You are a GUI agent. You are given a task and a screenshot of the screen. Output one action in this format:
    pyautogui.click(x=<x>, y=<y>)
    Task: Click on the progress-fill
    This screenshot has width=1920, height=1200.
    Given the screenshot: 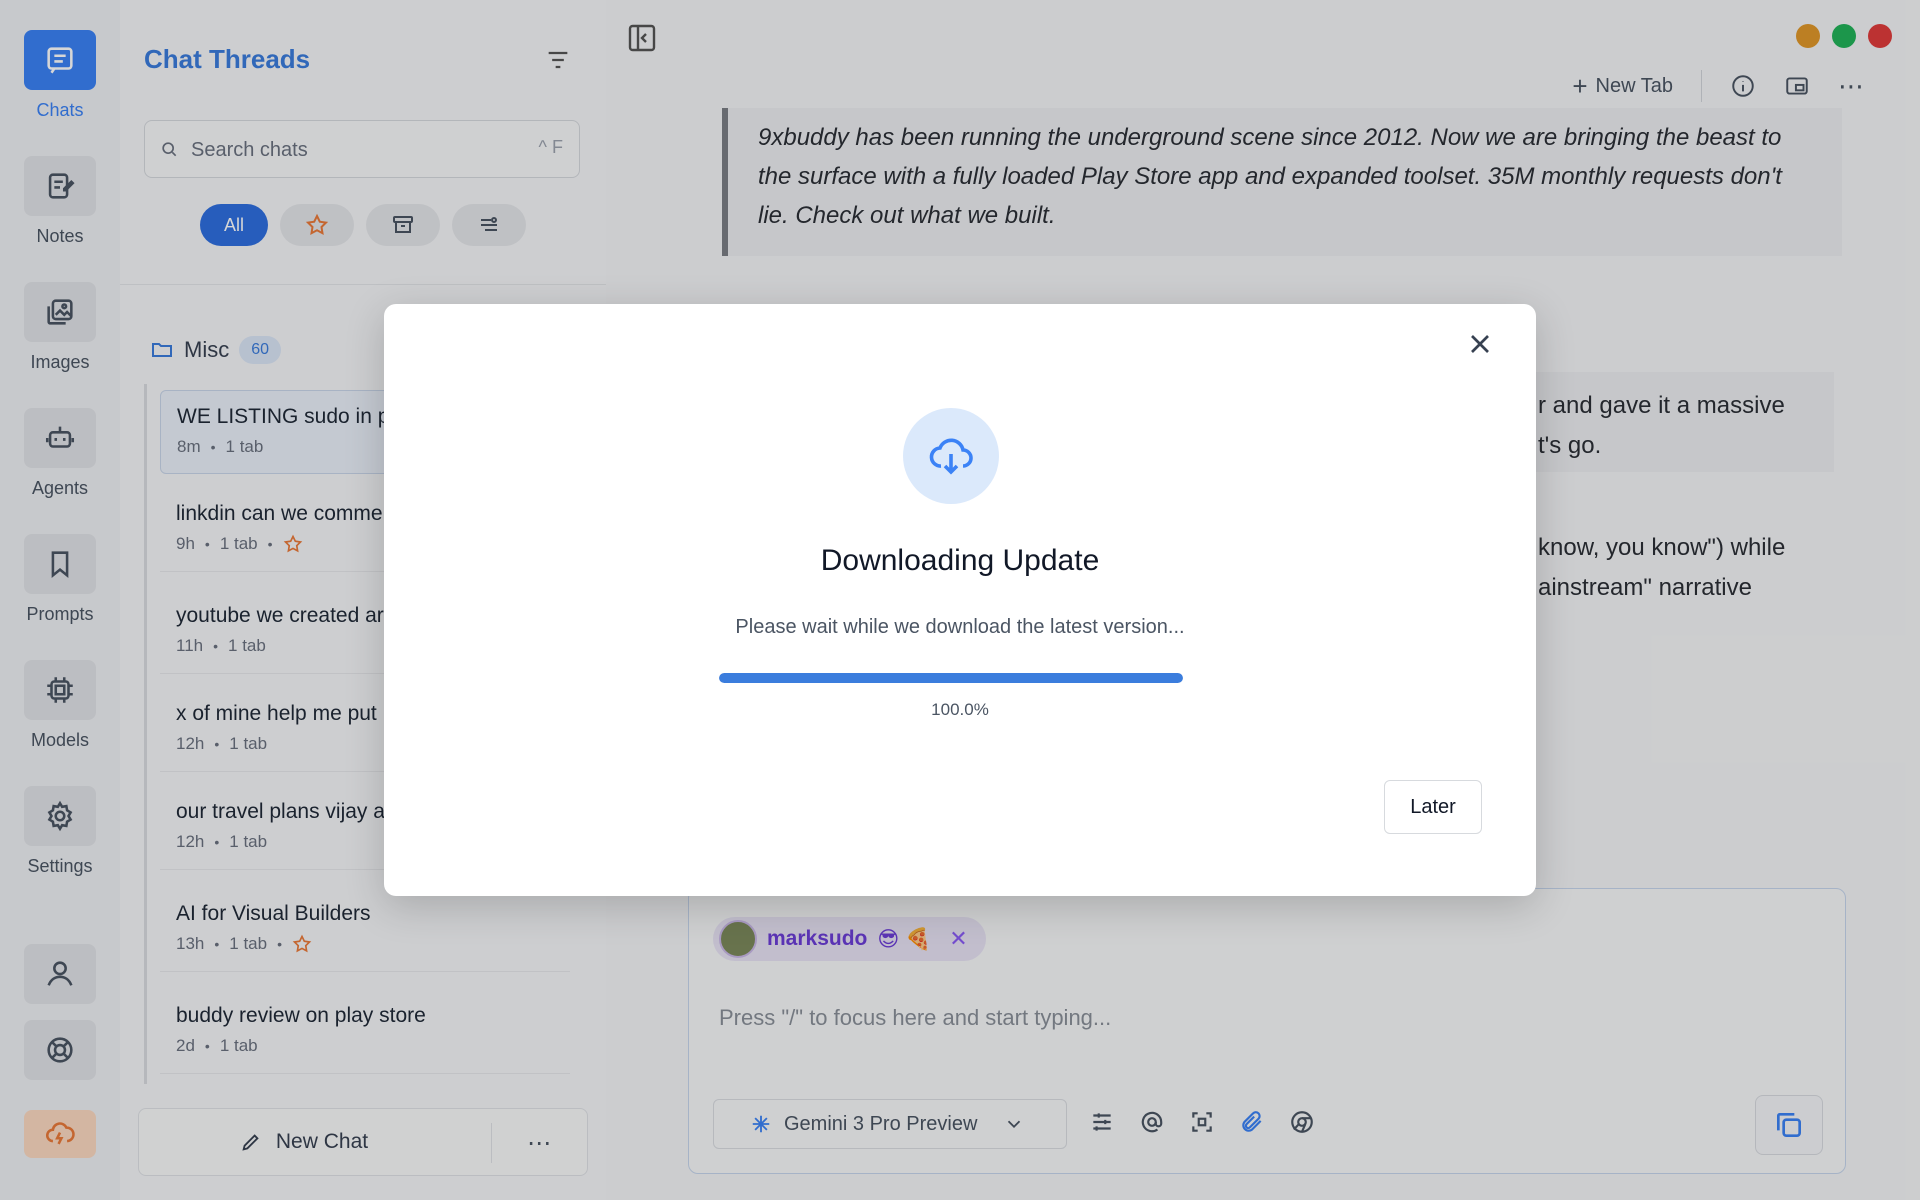 What is the action you would take?
    pyautogui.click(x=951, y=678)
    